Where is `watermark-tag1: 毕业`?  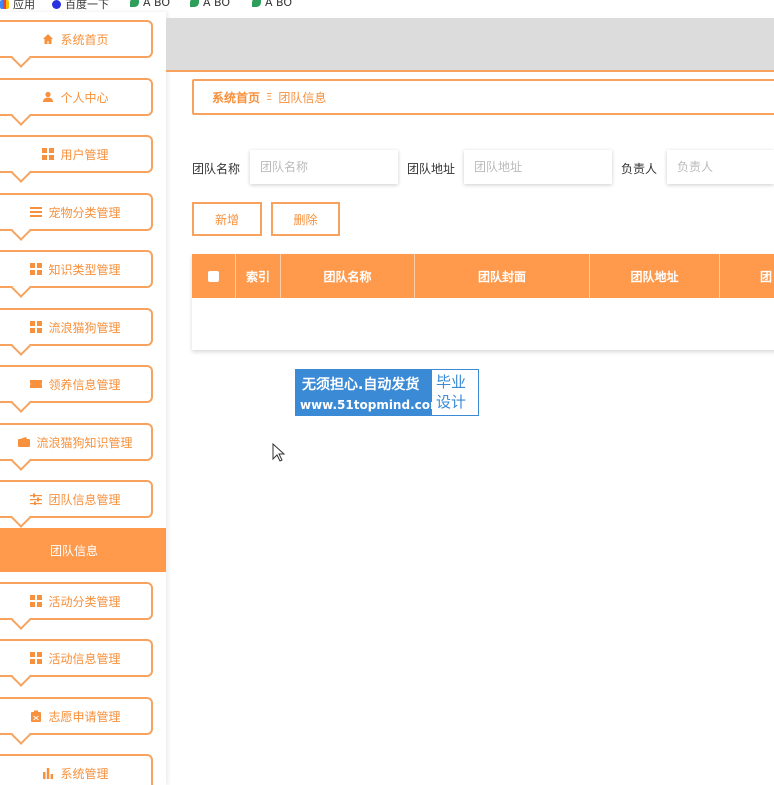 watermark-tag1: 毕业 is located at coordinates (451, 382).